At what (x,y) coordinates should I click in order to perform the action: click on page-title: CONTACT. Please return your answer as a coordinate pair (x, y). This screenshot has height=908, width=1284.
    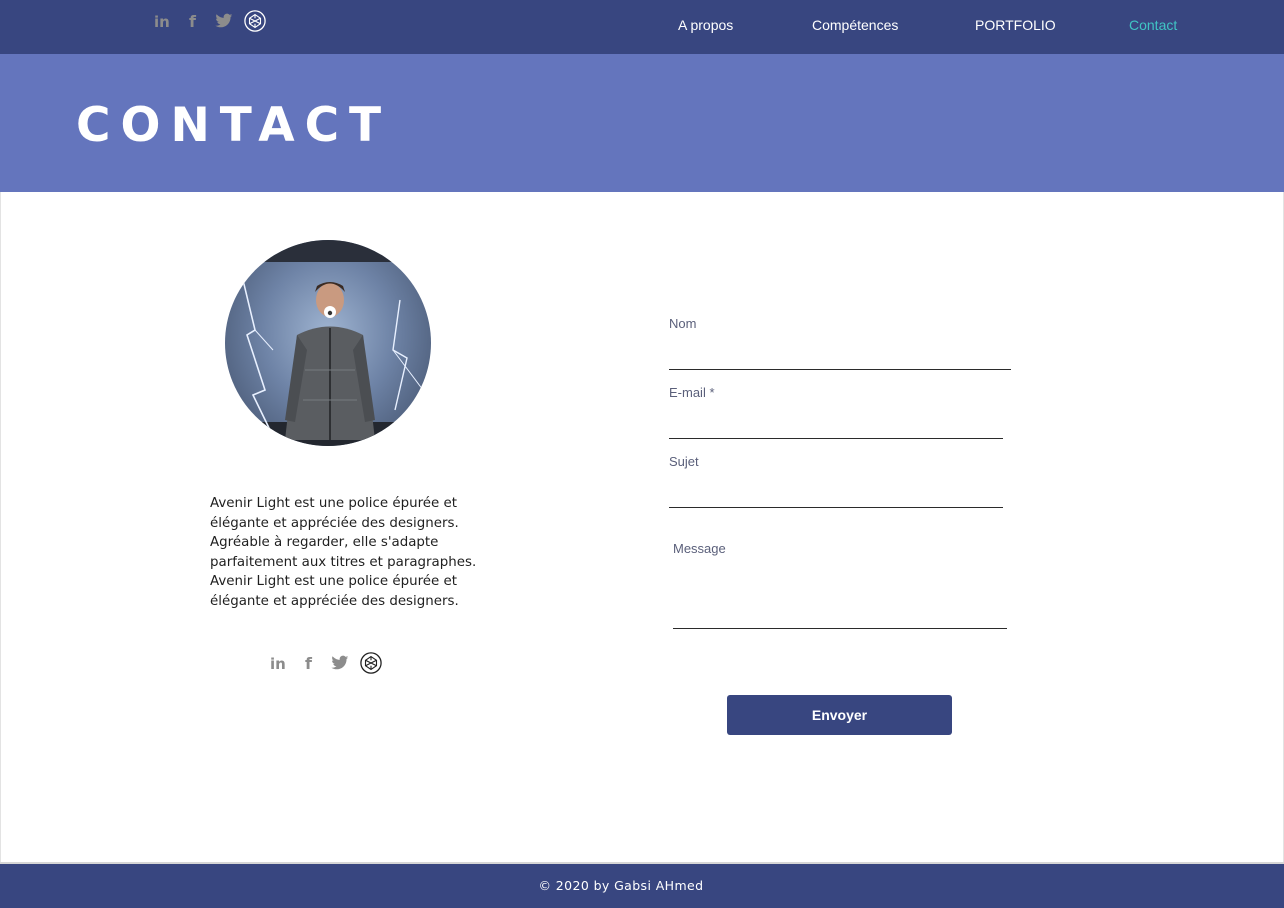
    Looking at the image, I should click on (234, 125).